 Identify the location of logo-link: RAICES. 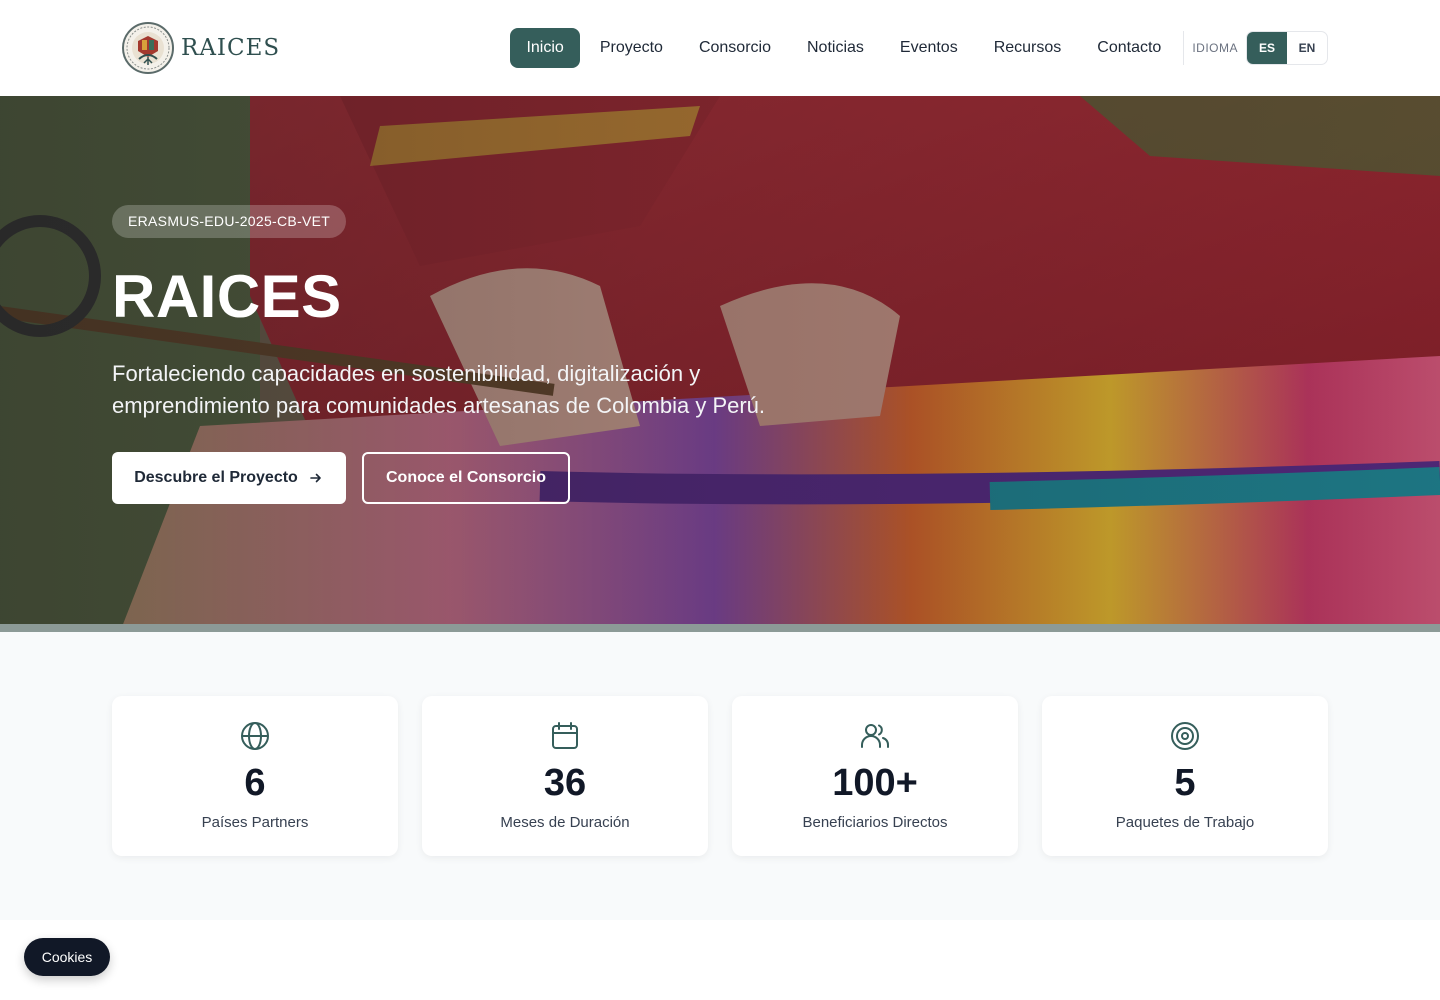
(200, 48).